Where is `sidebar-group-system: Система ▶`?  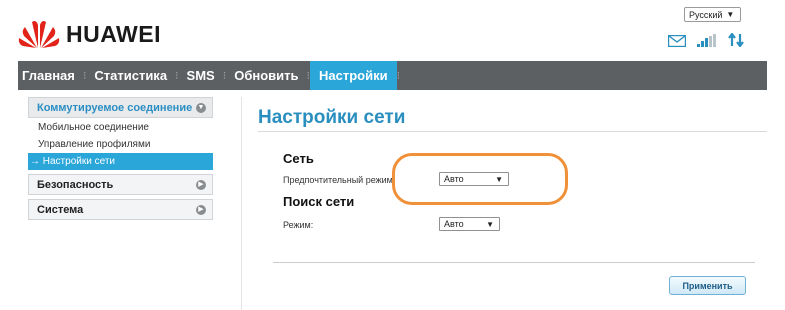
sidebar-group-system: Система ▶ is located at coordinates (120, 209).